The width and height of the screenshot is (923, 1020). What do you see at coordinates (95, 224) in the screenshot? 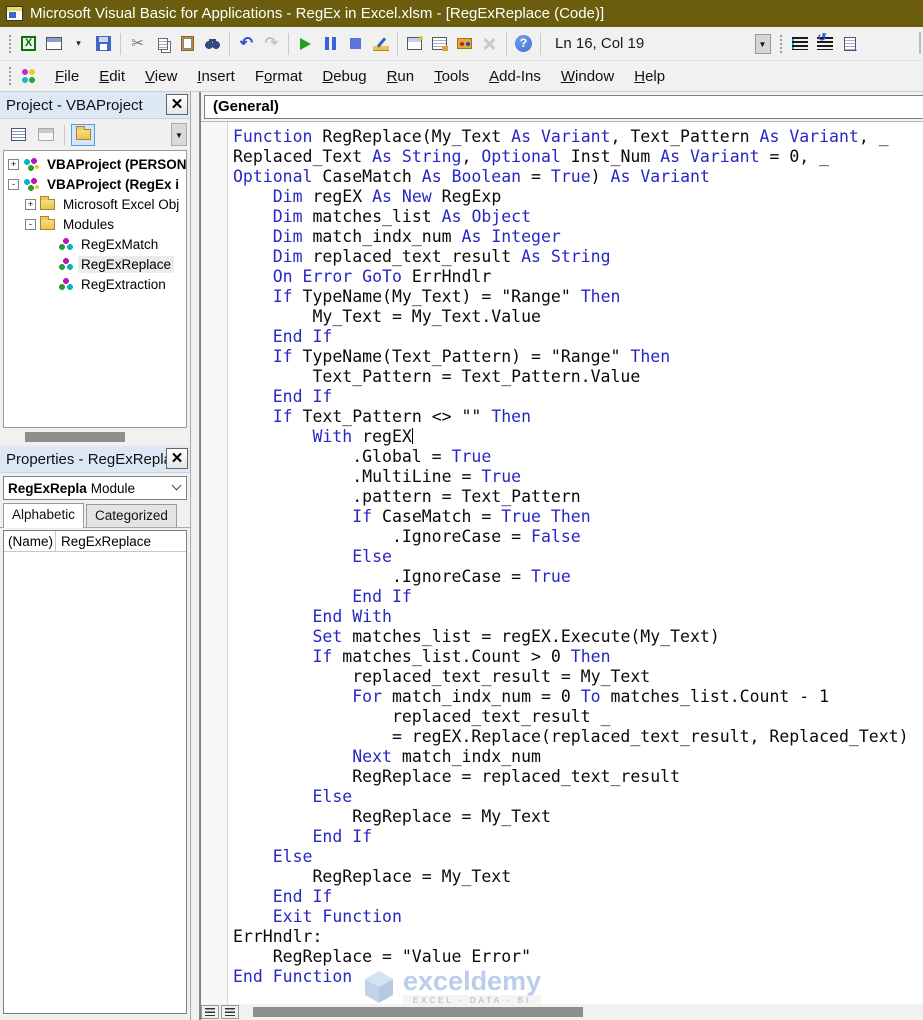
I see `tree-item-modules: - Modules` at bounding box center [95, 224].